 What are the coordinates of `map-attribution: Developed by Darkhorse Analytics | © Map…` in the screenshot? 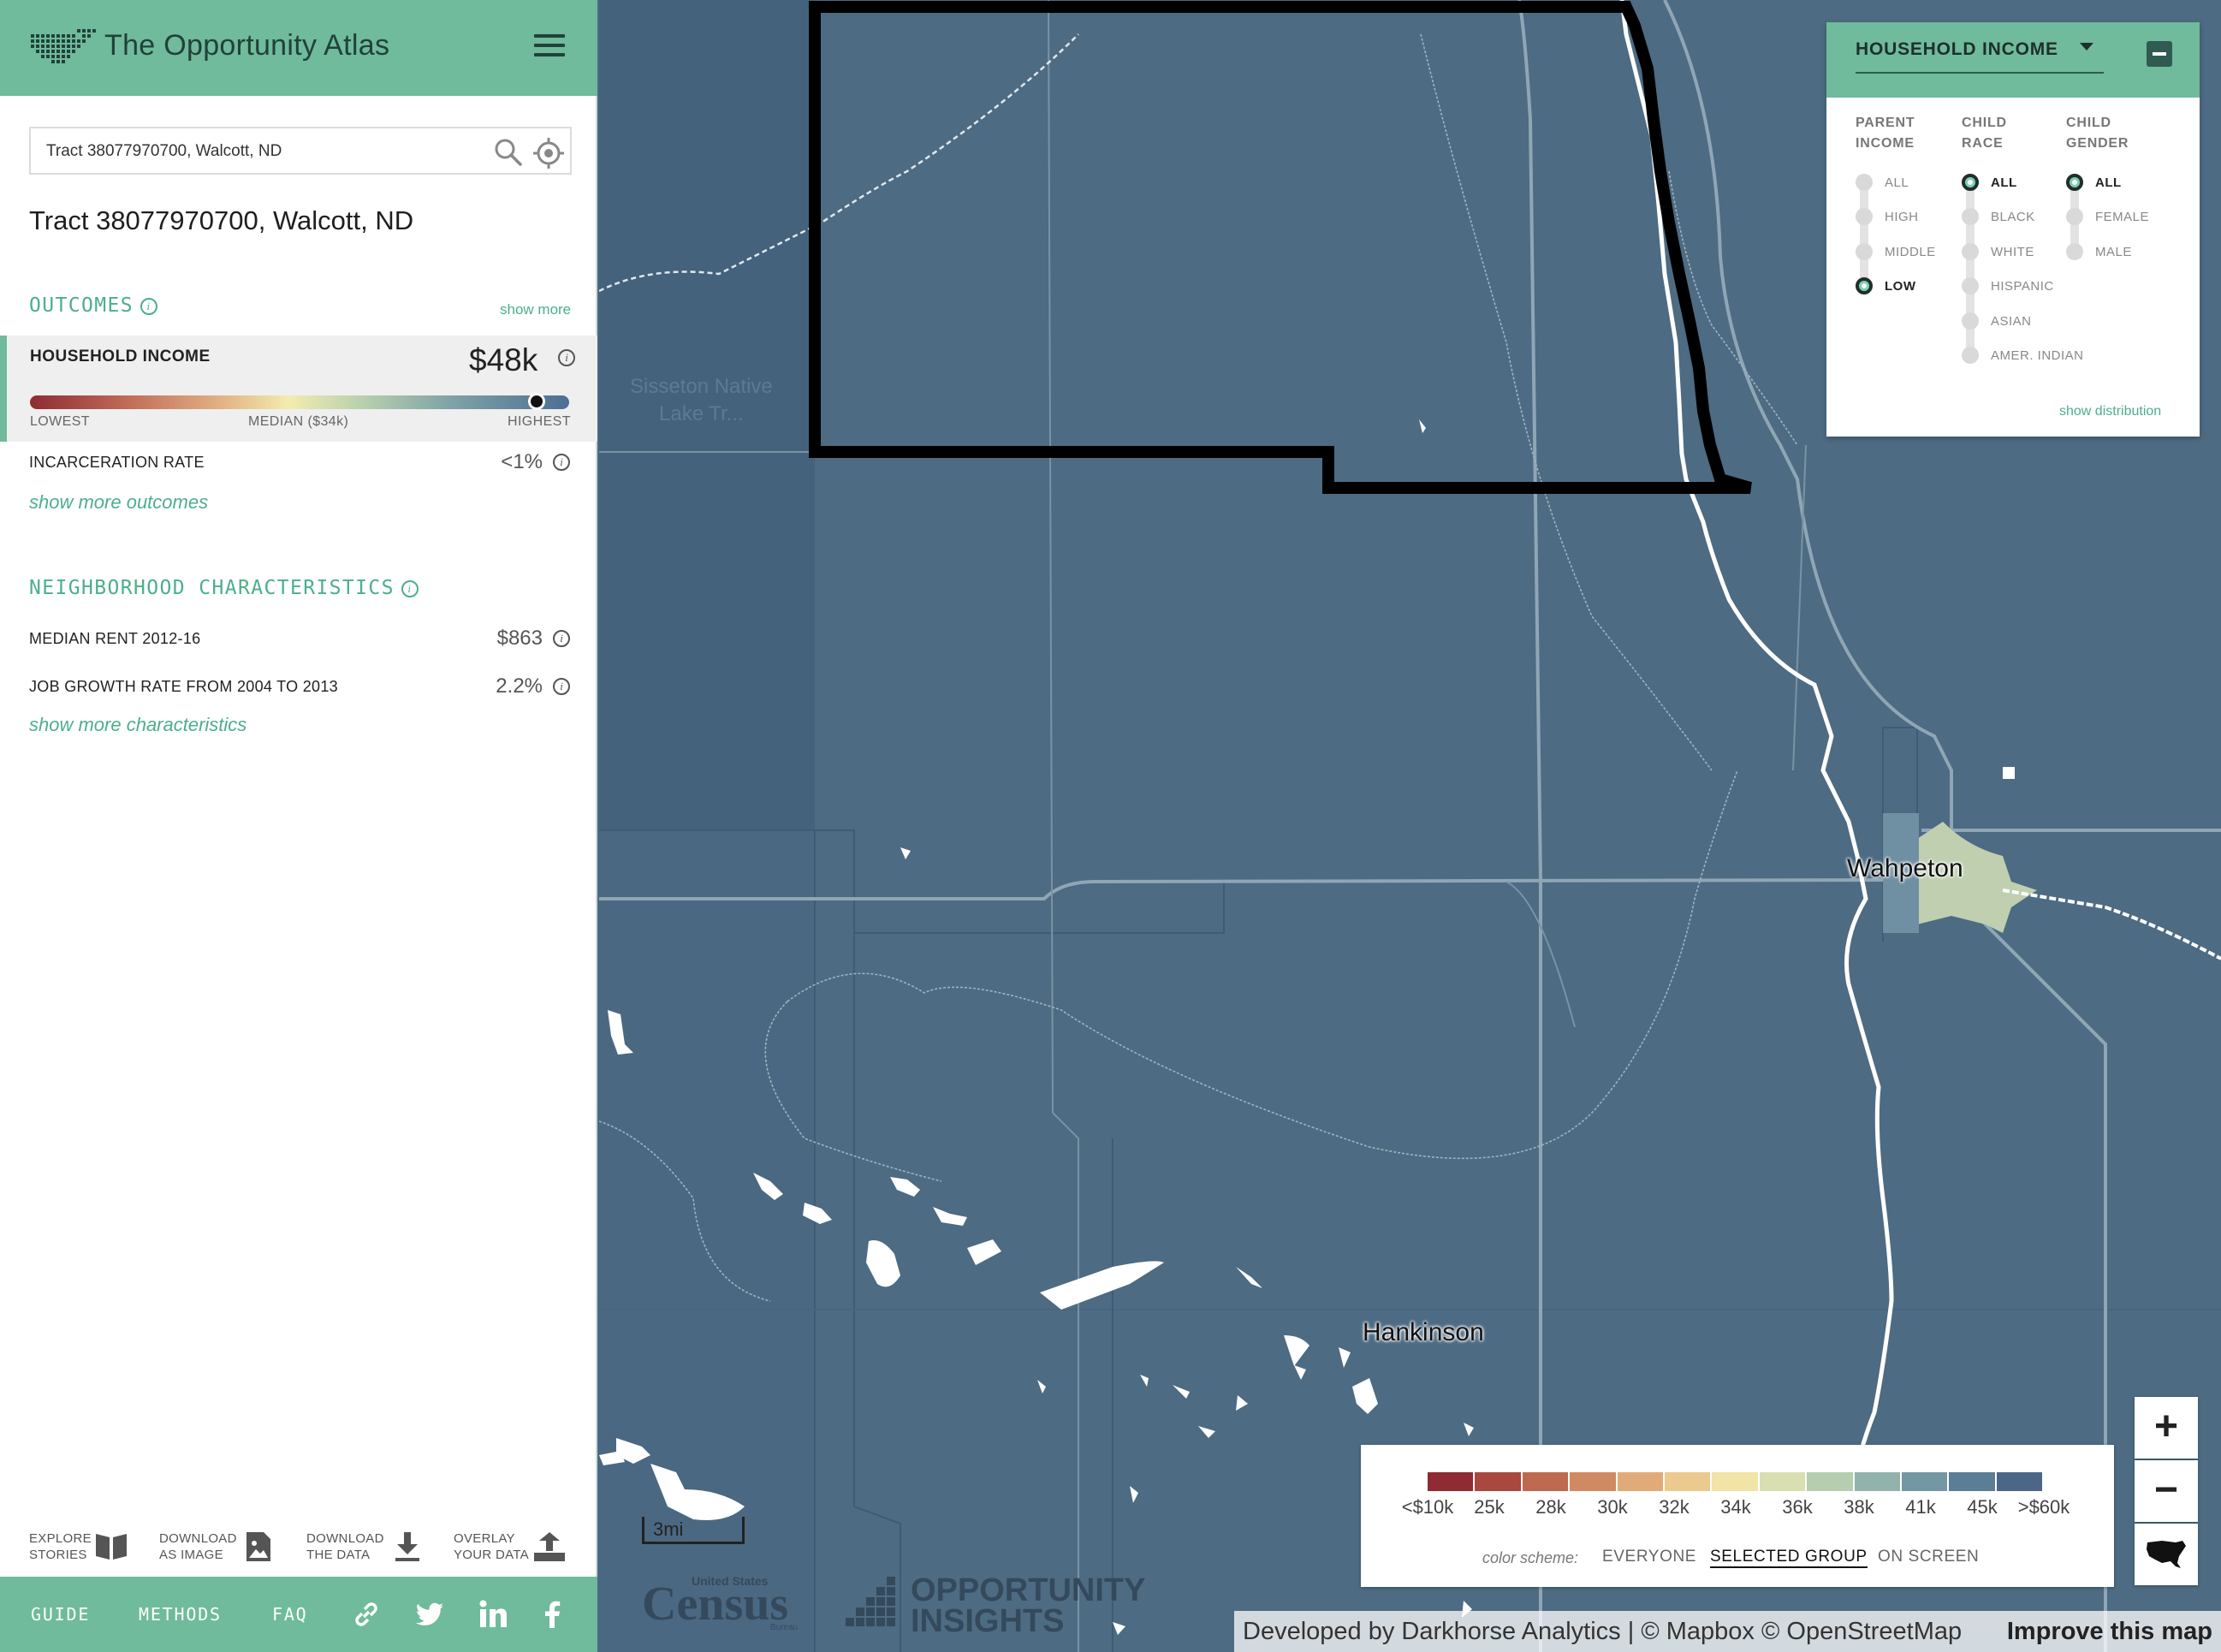 It's located at (1727, 1632).